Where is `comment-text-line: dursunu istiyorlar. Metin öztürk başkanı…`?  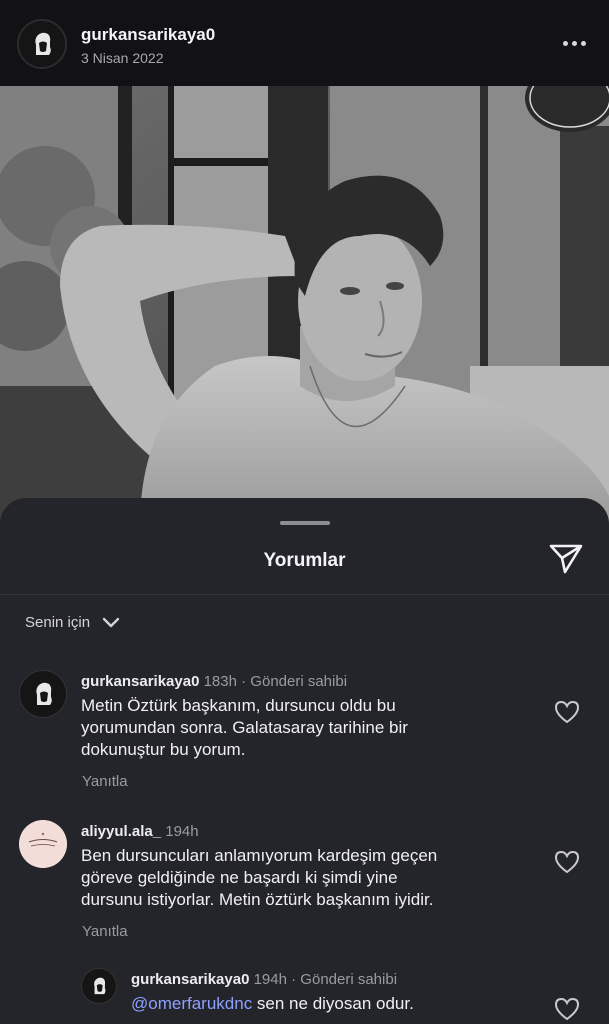
comment-text-line: dursunu istiyorlar. Metin öztürk başkanı… is located at coordinates (257, 899).